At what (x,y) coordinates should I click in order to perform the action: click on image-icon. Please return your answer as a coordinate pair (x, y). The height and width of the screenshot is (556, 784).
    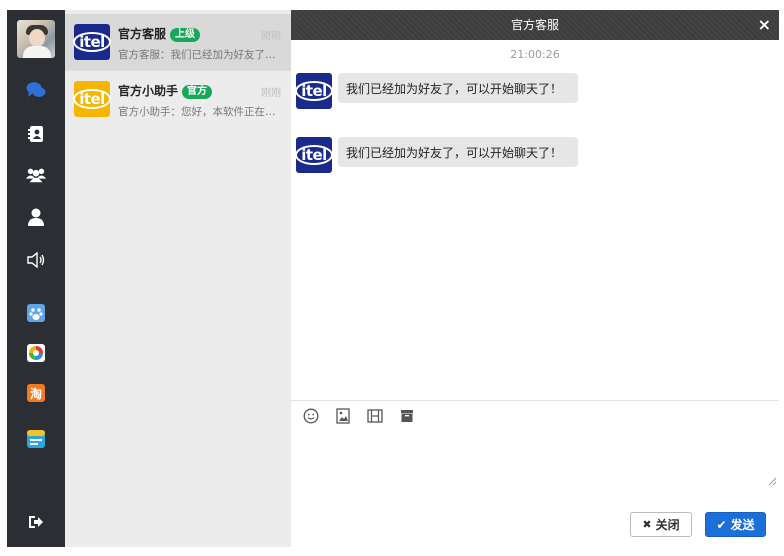
    Looking at the image, I should click on (343, 416).